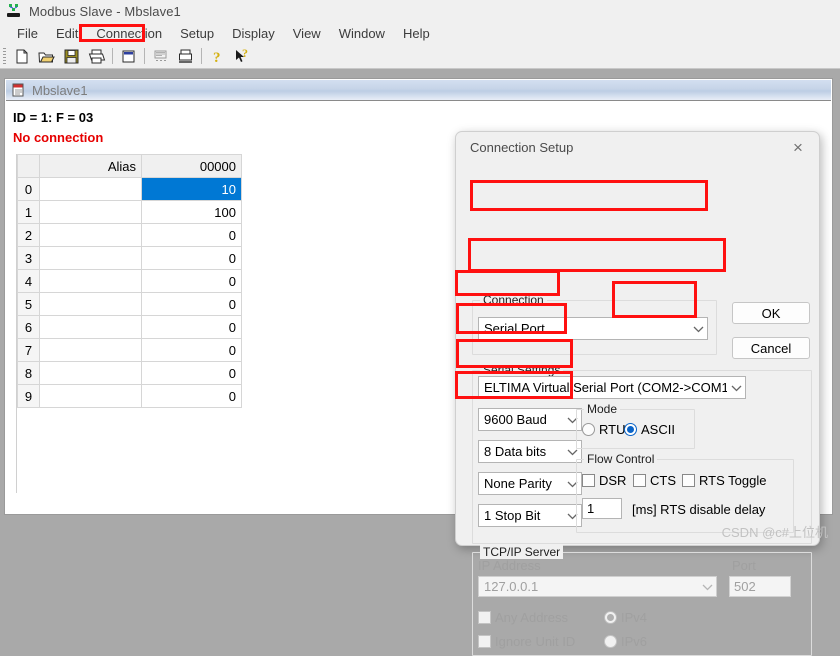  What do you see at coordinates (46, 56) in the screenshot?
I see `open-folder-icon` at bounding box center [46, 56].